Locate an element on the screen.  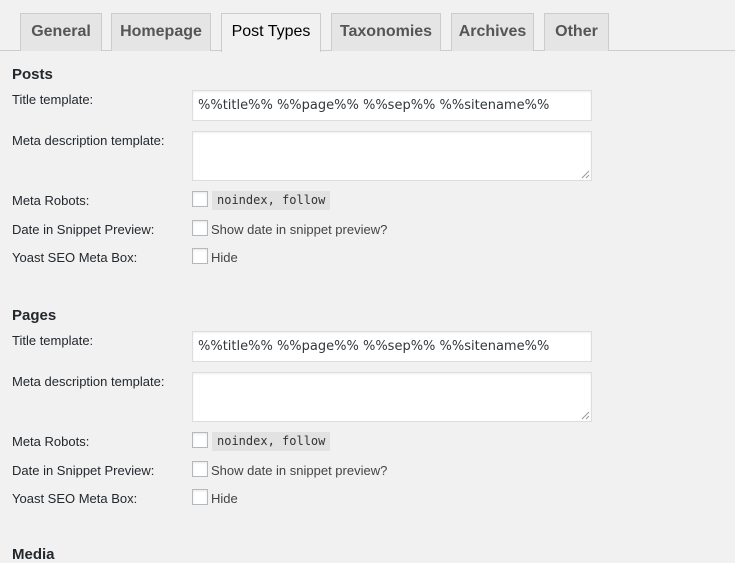
tab-taxonomies: Taxonomies is located at coordinates (386, 32).